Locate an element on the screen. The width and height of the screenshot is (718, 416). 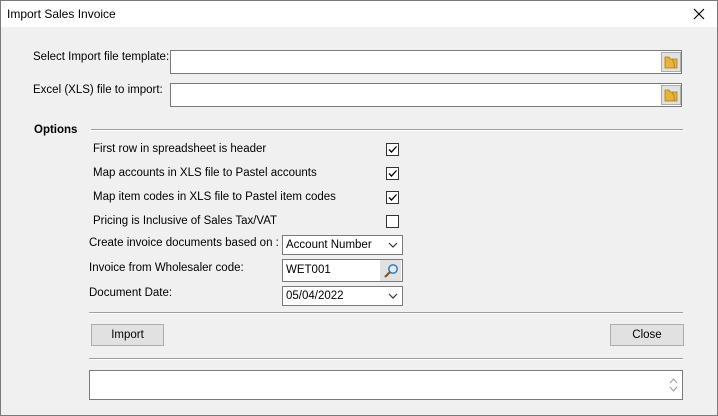
first-row-header-checkbox is located at coordinates (392, 149).